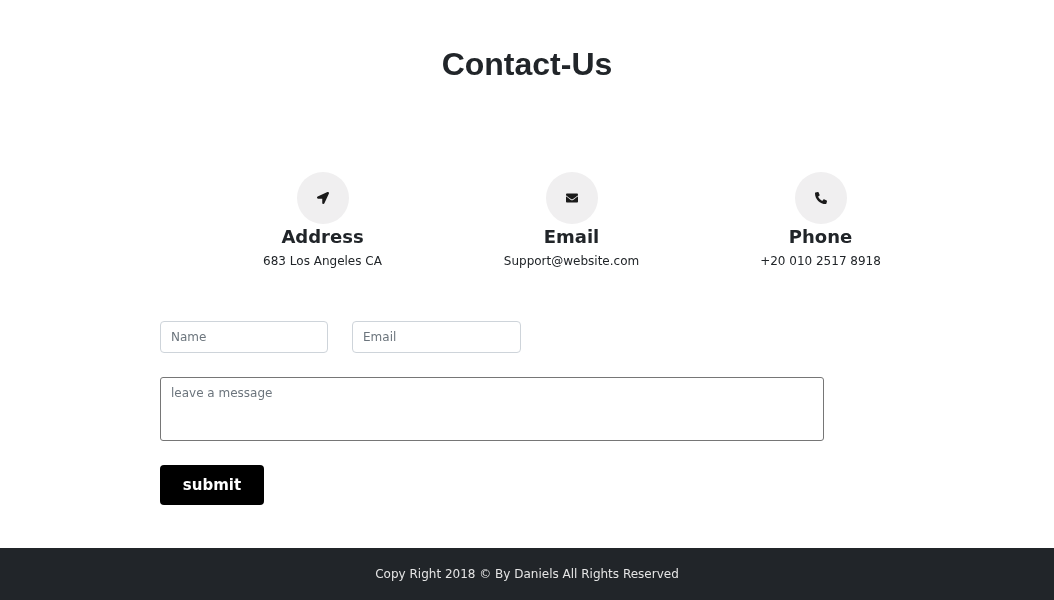  I want to click on info-heading: Phone, so click(820, 237).